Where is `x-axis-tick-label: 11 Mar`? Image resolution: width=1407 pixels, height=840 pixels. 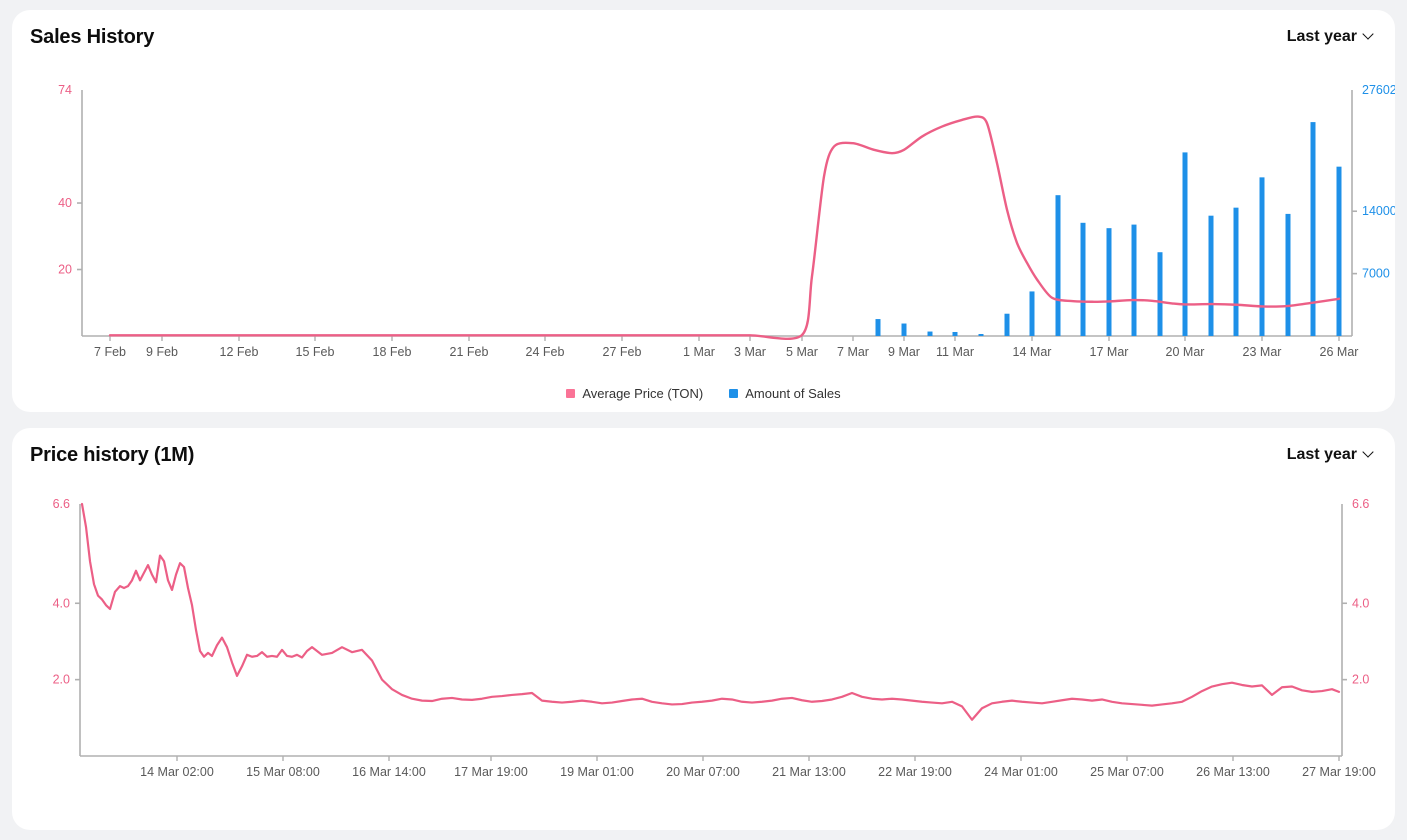
x-axis-tick-label: 11 Mar is located at coordinates (955, 352).